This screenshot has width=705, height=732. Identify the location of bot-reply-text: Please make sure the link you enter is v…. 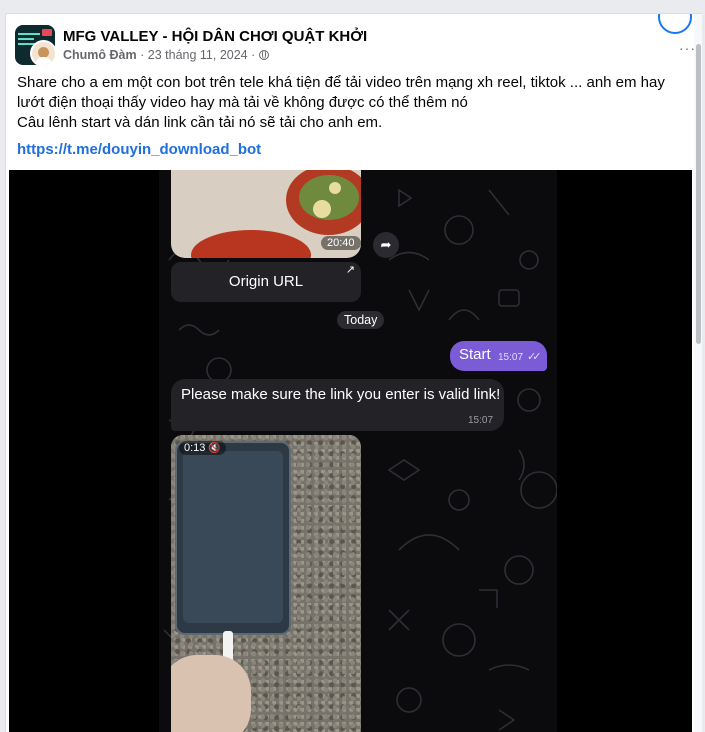
(341, 394).